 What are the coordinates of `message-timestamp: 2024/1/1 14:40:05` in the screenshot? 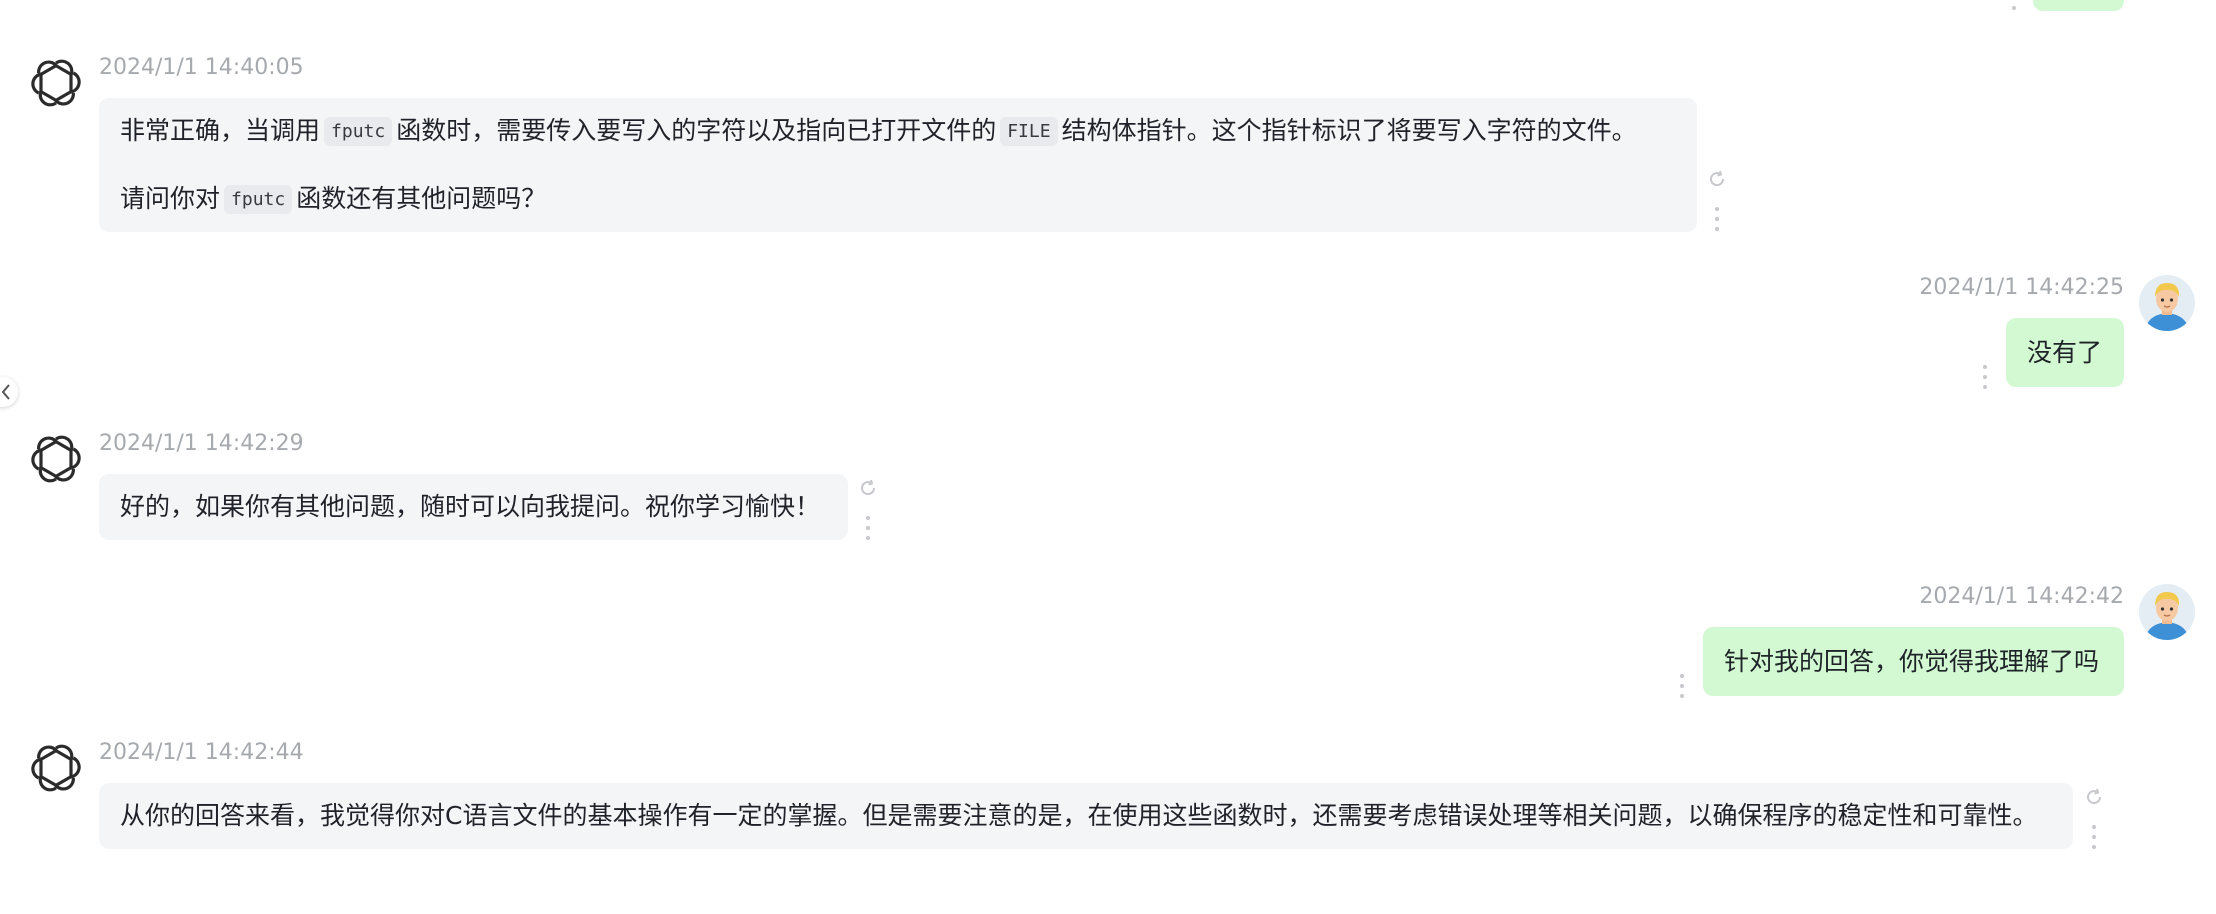 It's located at (201, 67).